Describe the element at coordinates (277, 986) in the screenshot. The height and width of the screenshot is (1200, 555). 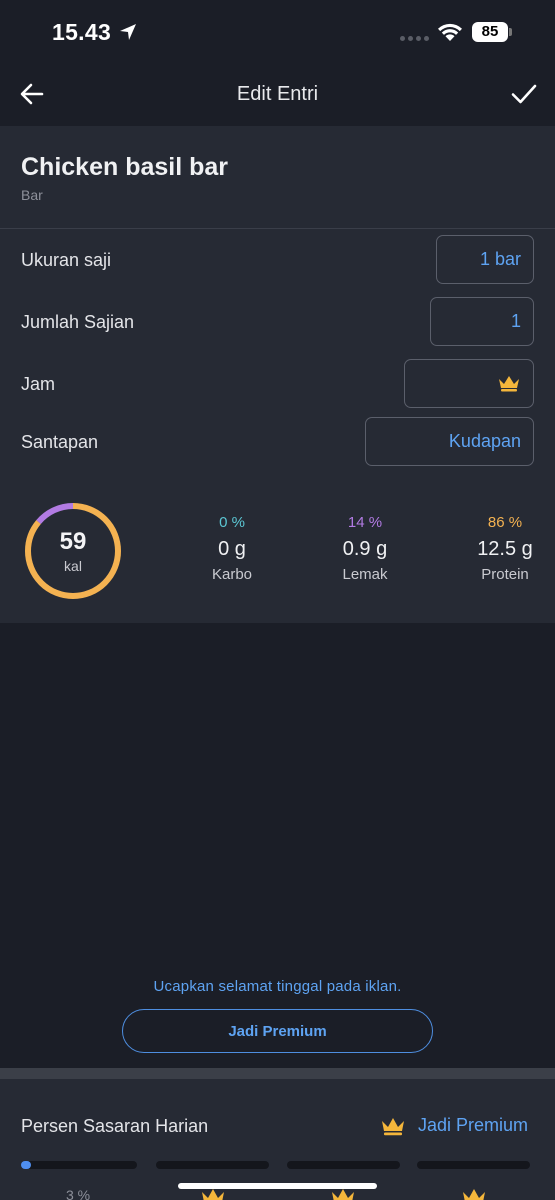
I see `ad-removal-text: Ucapkan selamat tinggal pada iklan.` at that location.